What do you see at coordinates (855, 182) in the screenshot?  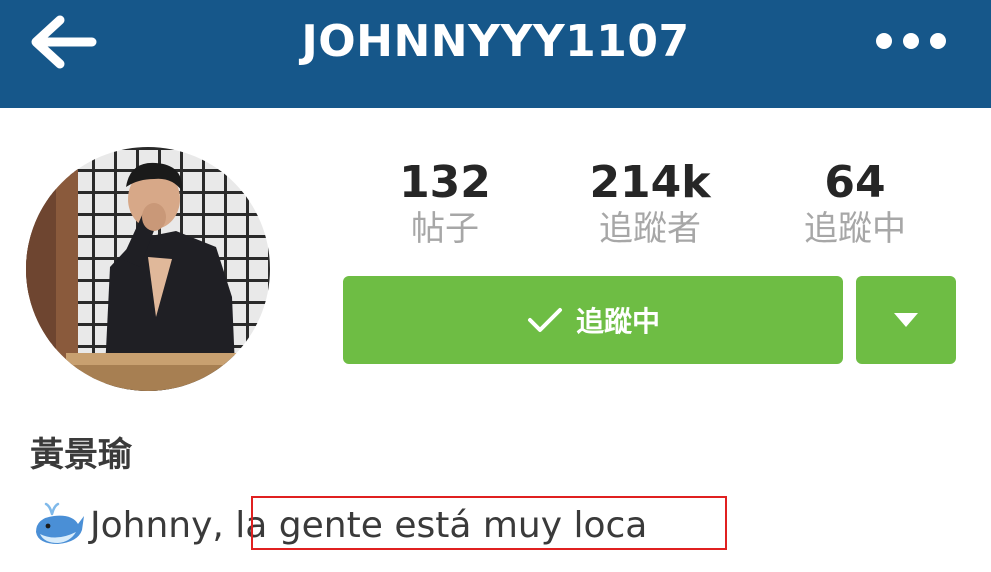 I see `following-count: 64` at bounding box center [855, 182].